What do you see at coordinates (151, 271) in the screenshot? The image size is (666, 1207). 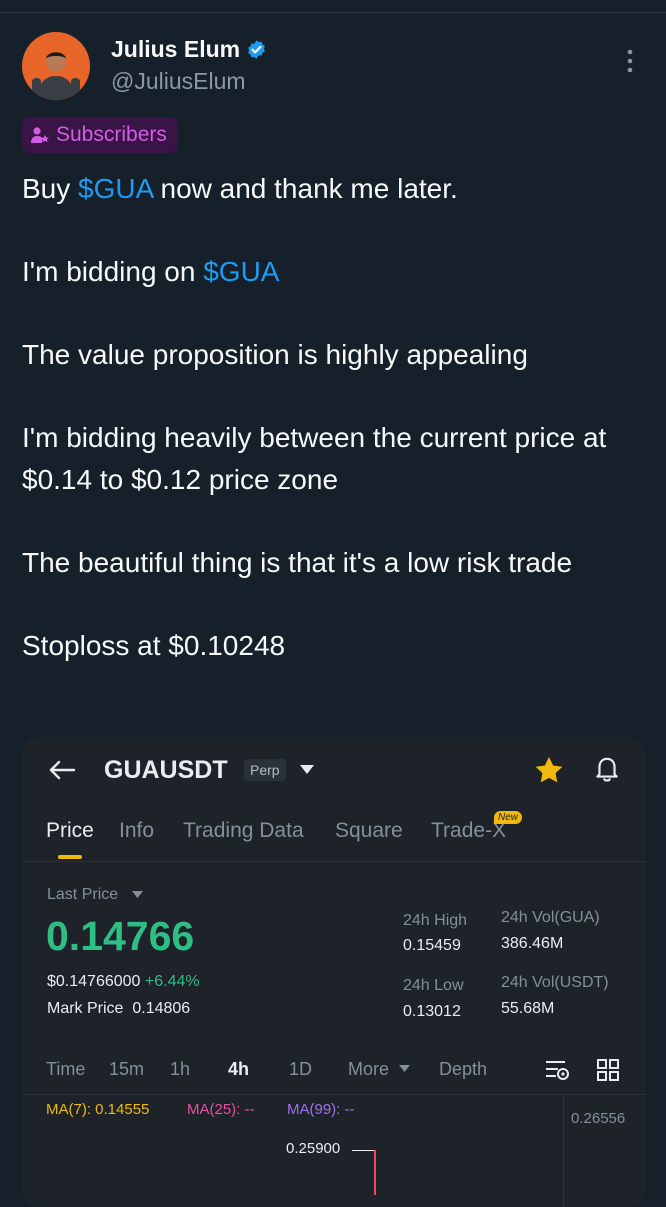 I see `tweet-line: I'm bidding on $GUA` at bounding box center [151, 271].